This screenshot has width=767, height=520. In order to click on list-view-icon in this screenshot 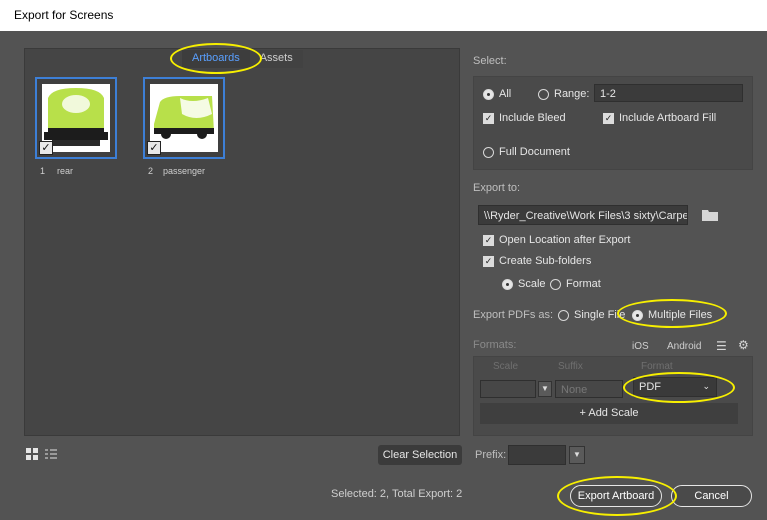, I will do `click(51, 455)`.